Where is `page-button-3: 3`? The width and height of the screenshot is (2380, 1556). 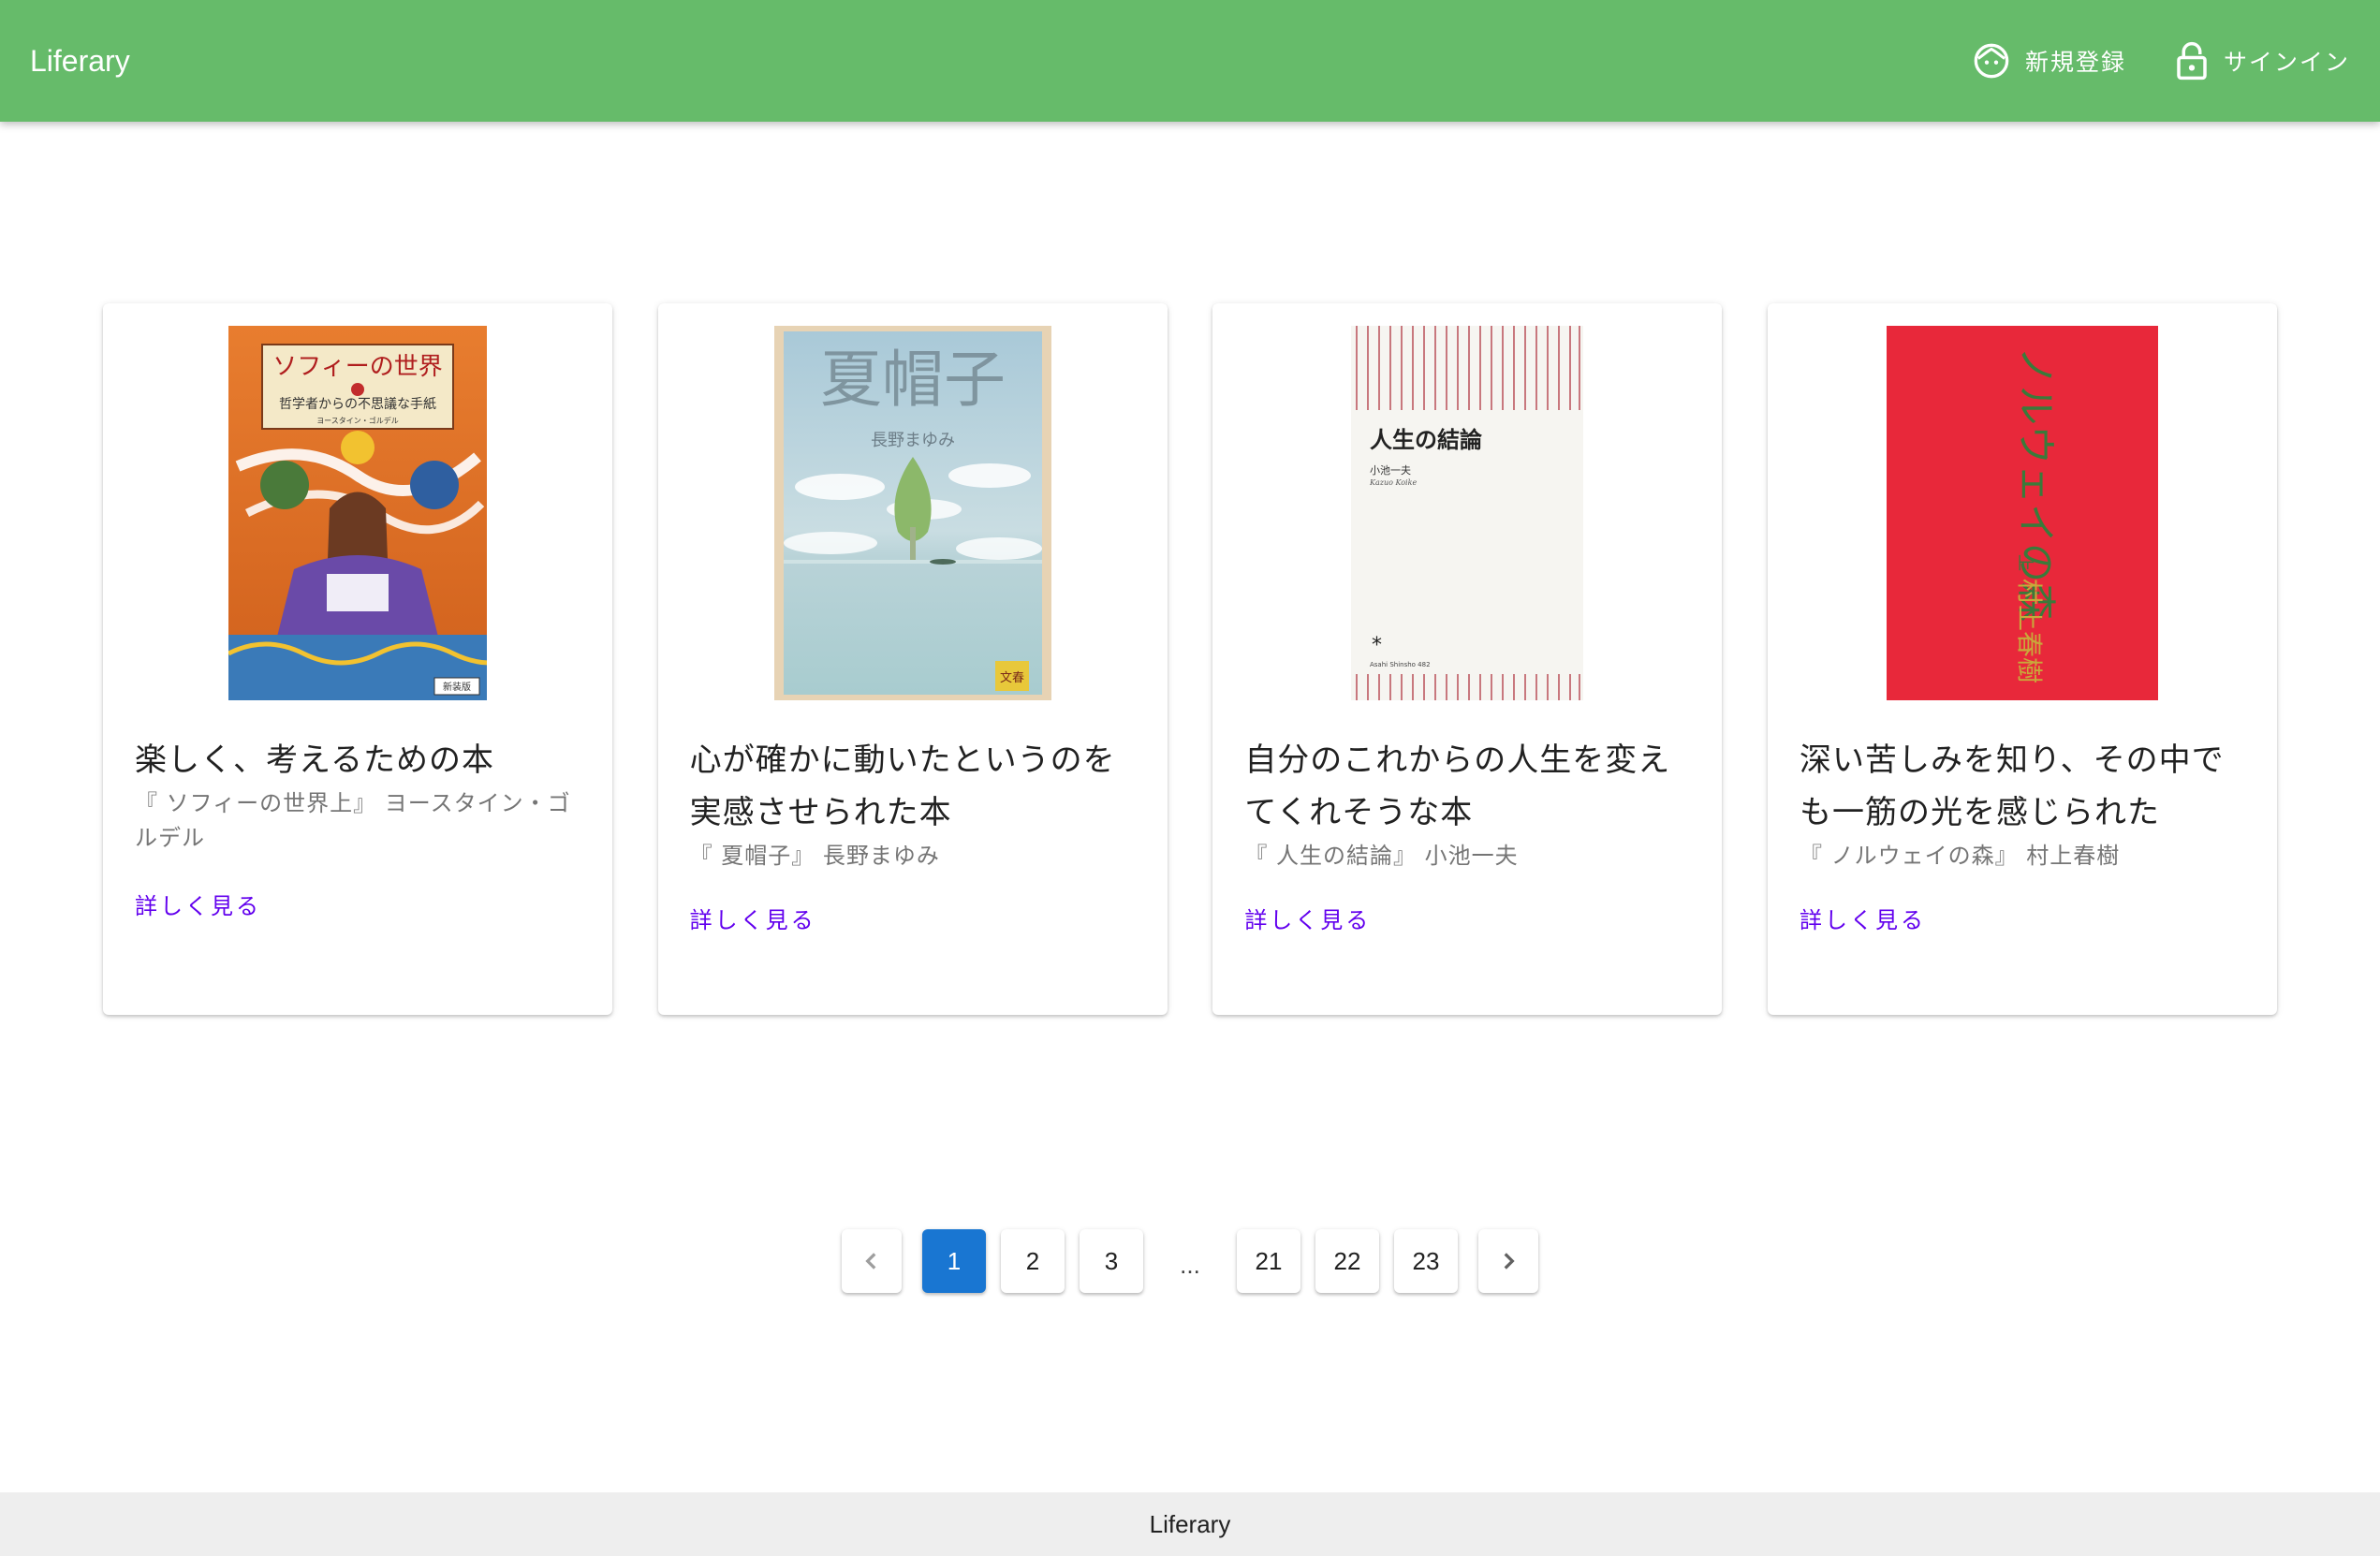
page-button-3: 3 is located at coordinates (1111, 1261).